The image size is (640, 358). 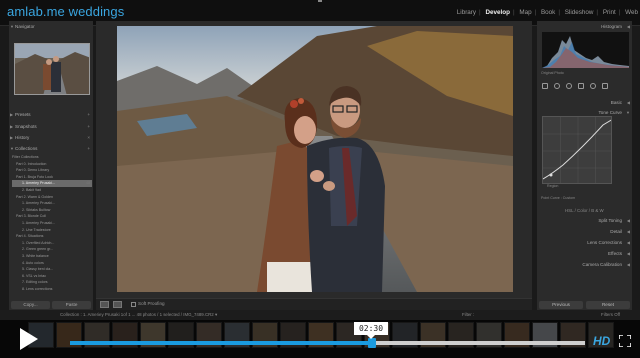 I want to click on adjustment-brush-icon, so click(x=605, y=86).